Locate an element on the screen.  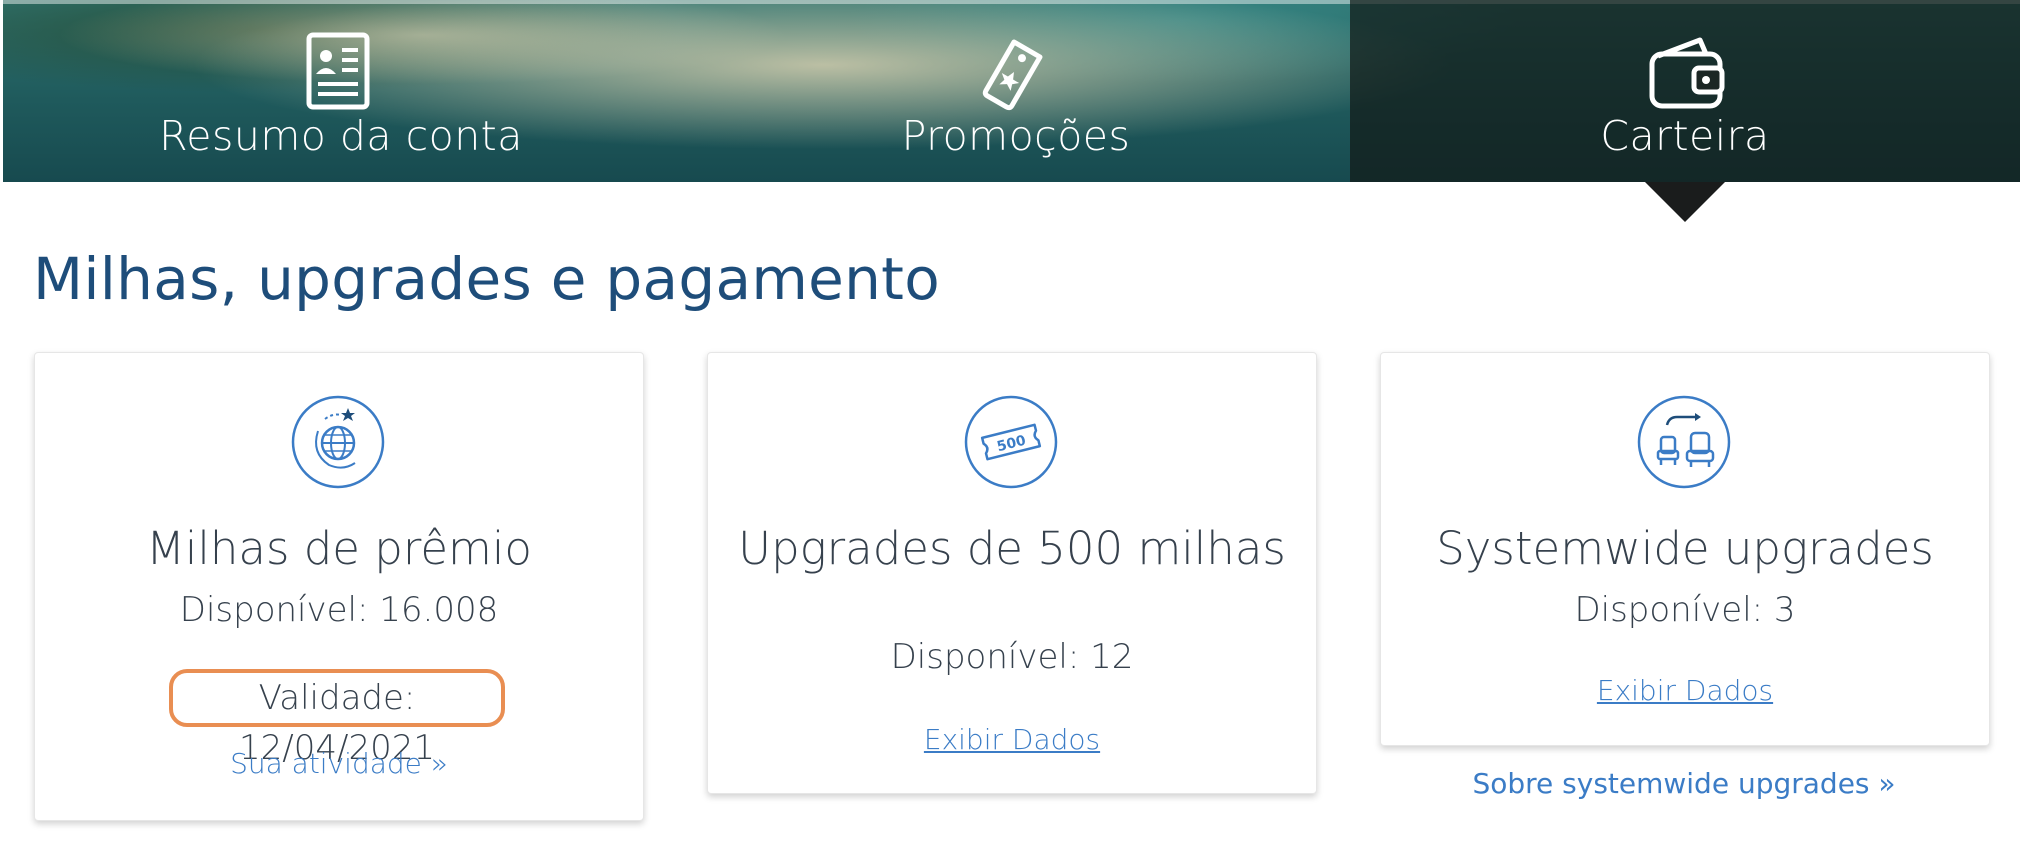
tab-label: Carteira is located at coordinates (1685, 136).